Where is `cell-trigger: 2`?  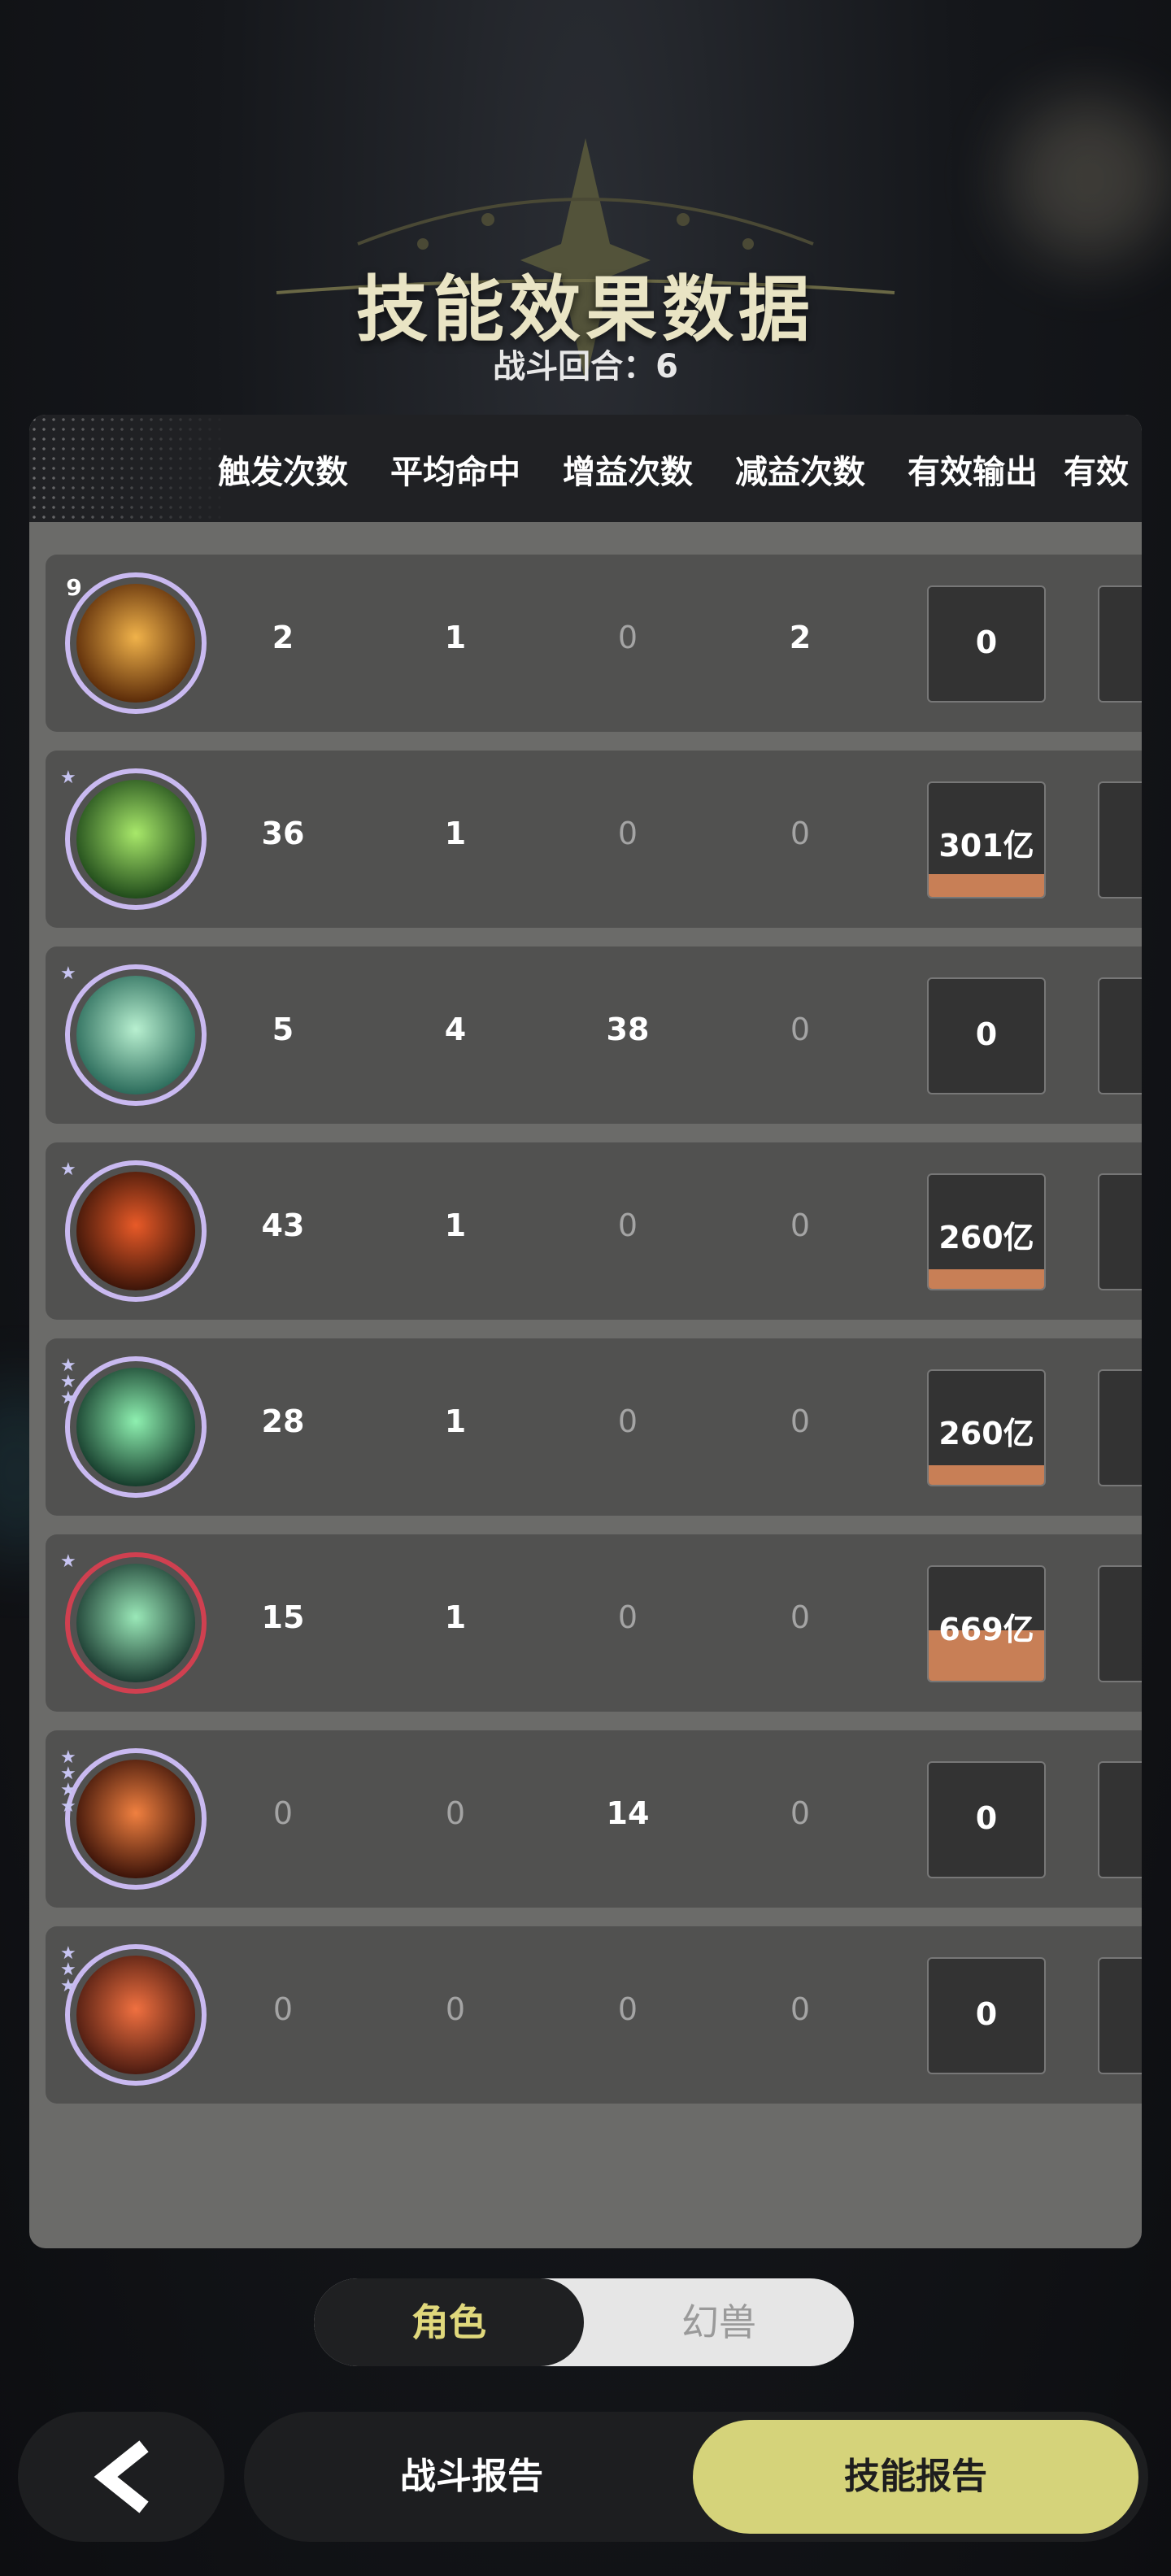 cell-trigger: 2 is located at coordinates (283, 638).